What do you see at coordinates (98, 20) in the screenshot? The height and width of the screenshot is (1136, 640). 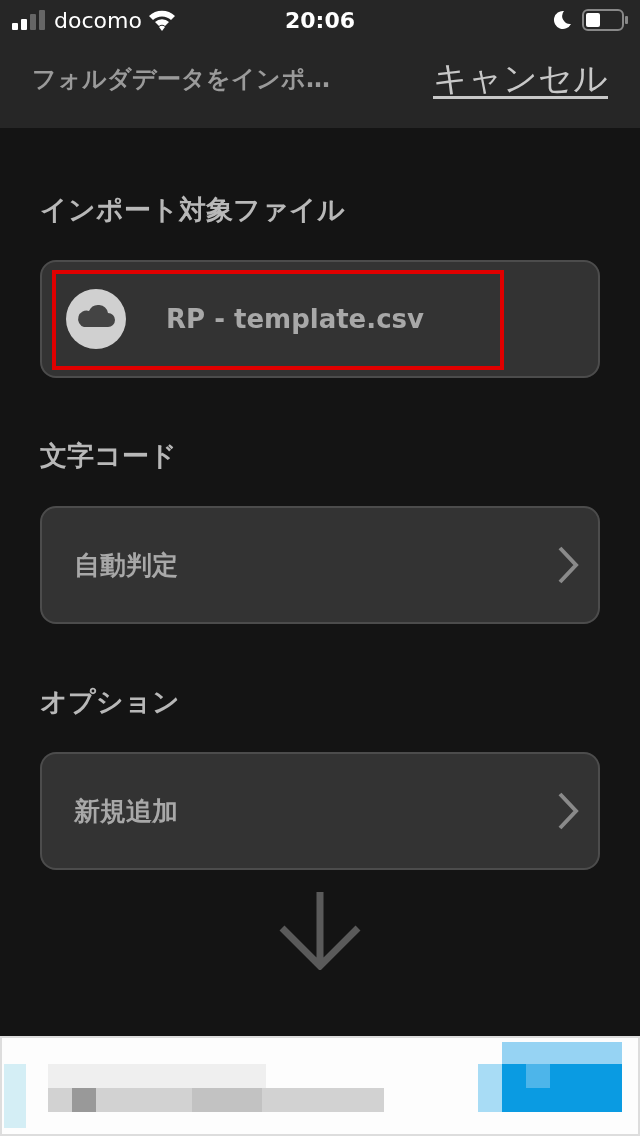 I see `carrier-name: docomo` at bounding box center [98, 20].